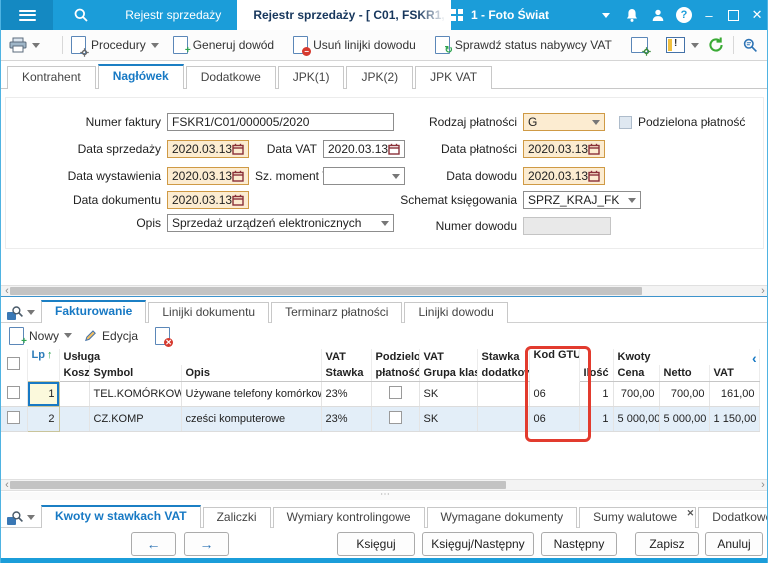 Image resolution: width=768 pixels, height=563 pixels. I want to click on help-button: ?, so click(684, 15).